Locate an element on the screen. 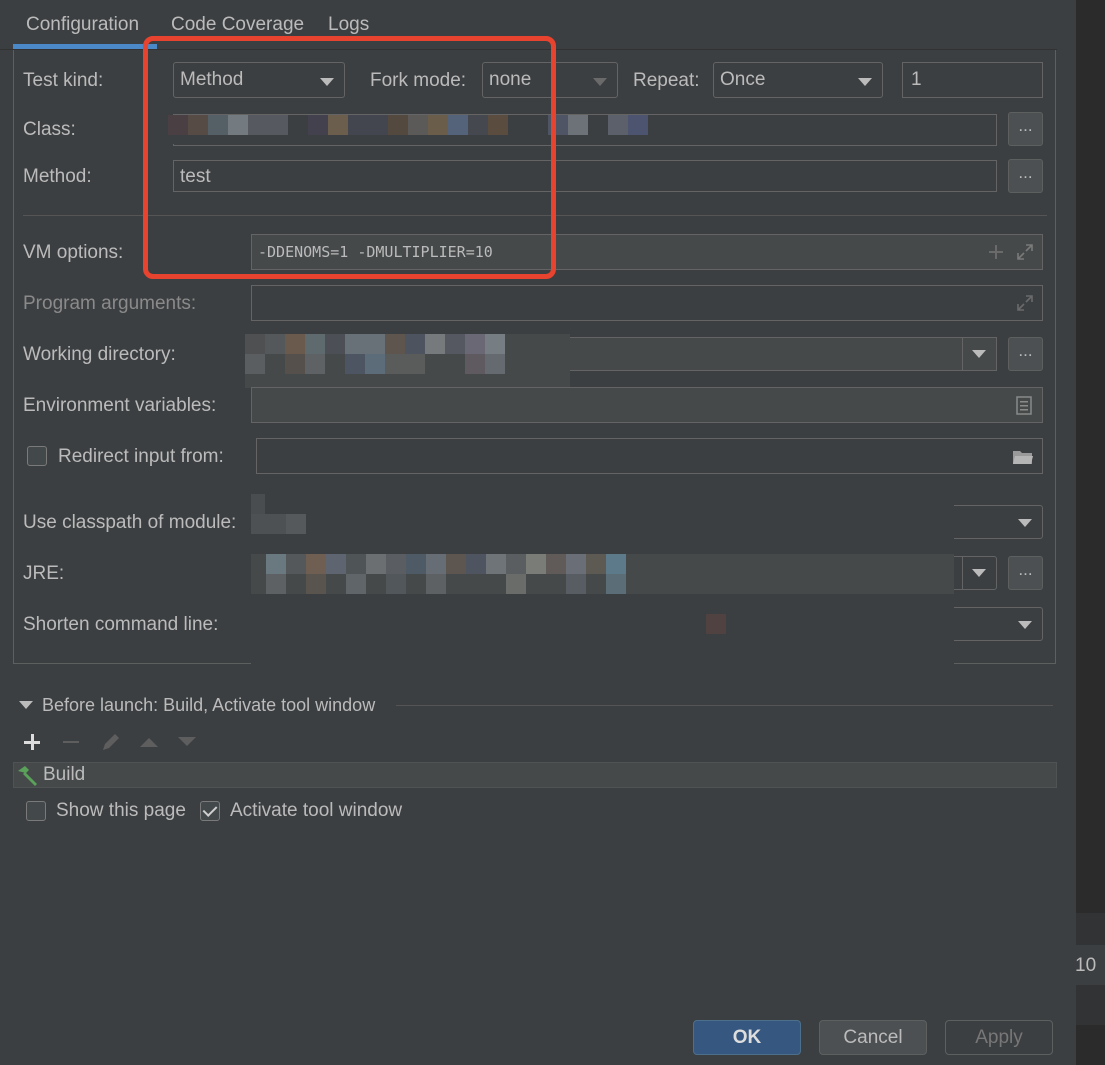  tab-logs: Logs is located at coordinates (348, 25).